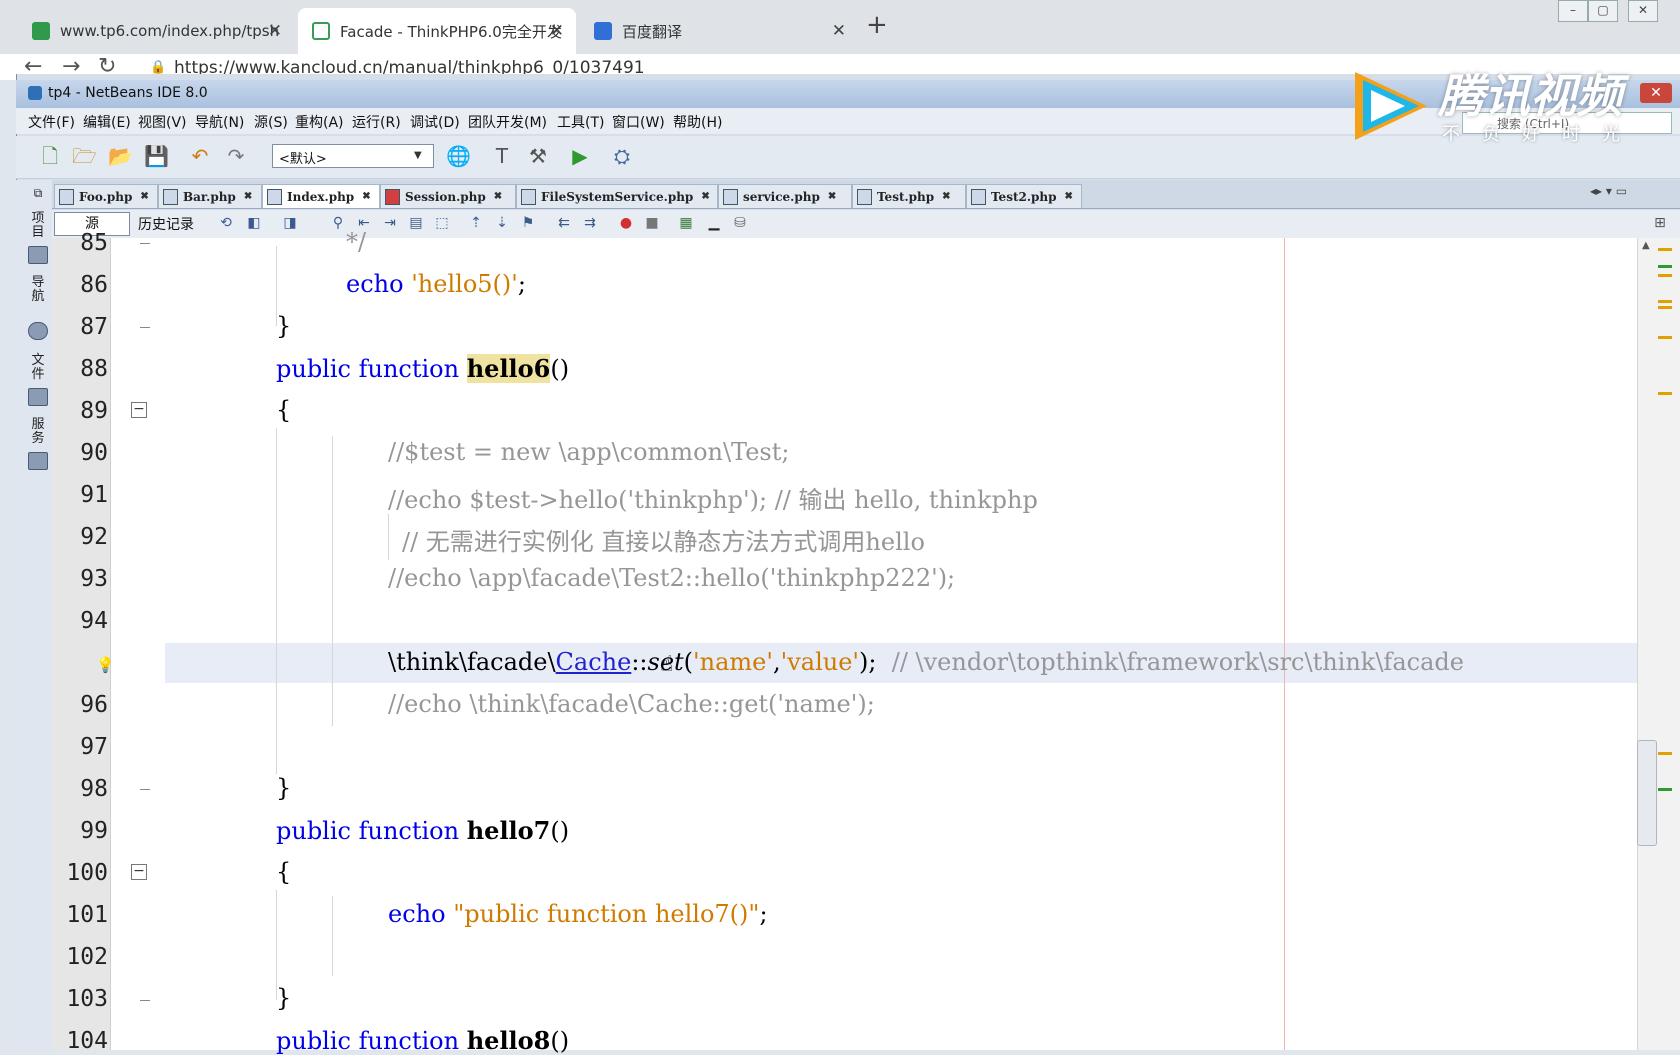  Describe the element at coordinates (437, 31) in the screenshot. I see `browser-tab-facade: Facade - ThinkPHP6.0完全开发 ✕` at that location.